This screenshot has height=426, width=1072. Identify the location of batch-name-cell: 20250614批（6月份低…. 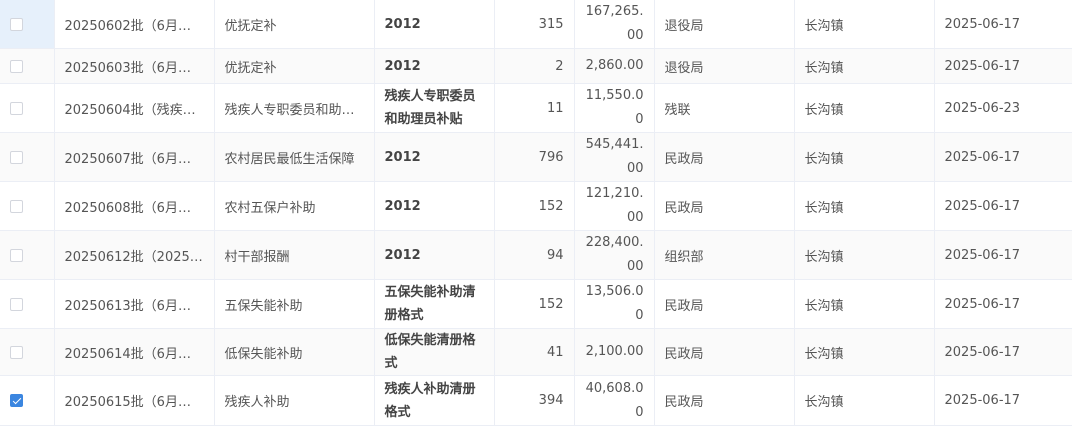
(134, 352).